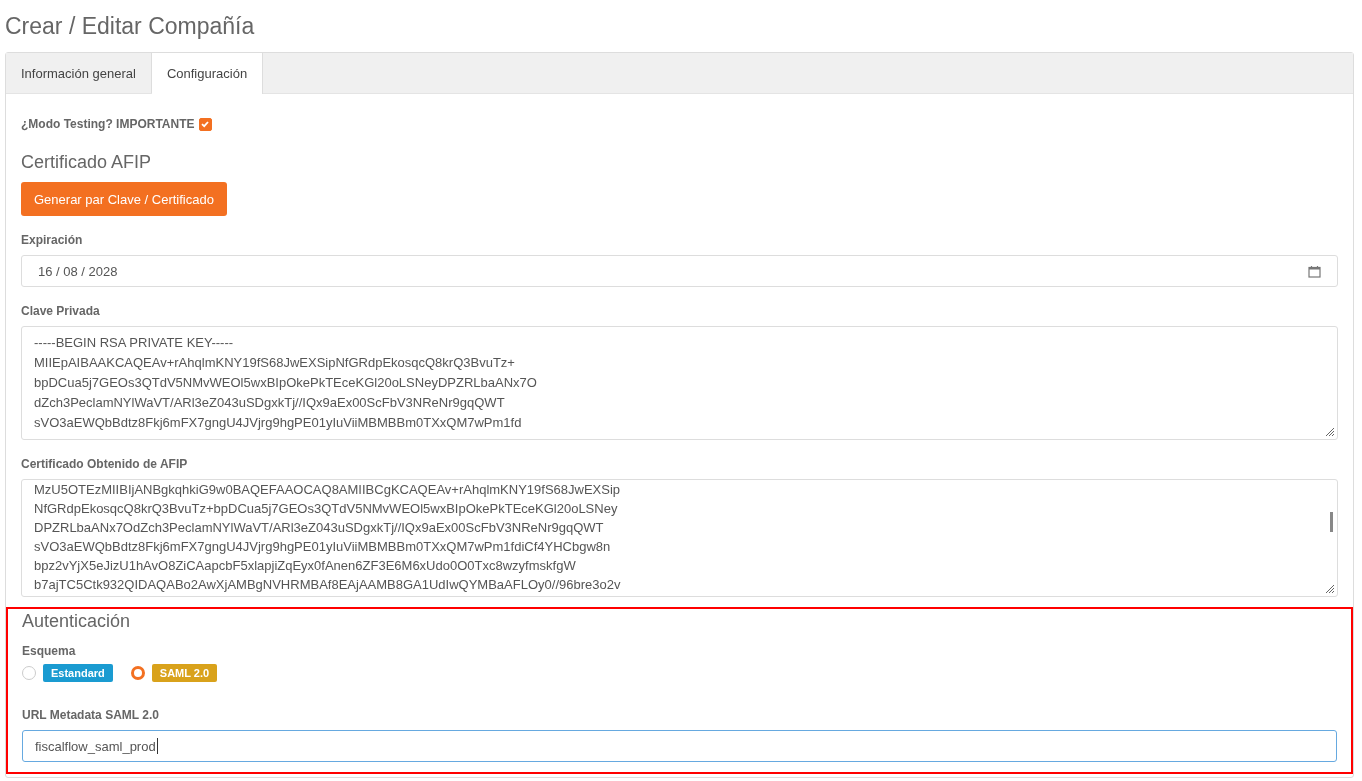 This screenshot has height=781, width=1362. What do you see at coordinates (275, 363) in the screenshot?
I see `key-line: MIIEpAIBAAKCAQEAv+rAhqlmKNY19fS68JwEXSipNfGRdpEkosqcQ8krQ3BvuTz+` at bounding box center [275, 363].